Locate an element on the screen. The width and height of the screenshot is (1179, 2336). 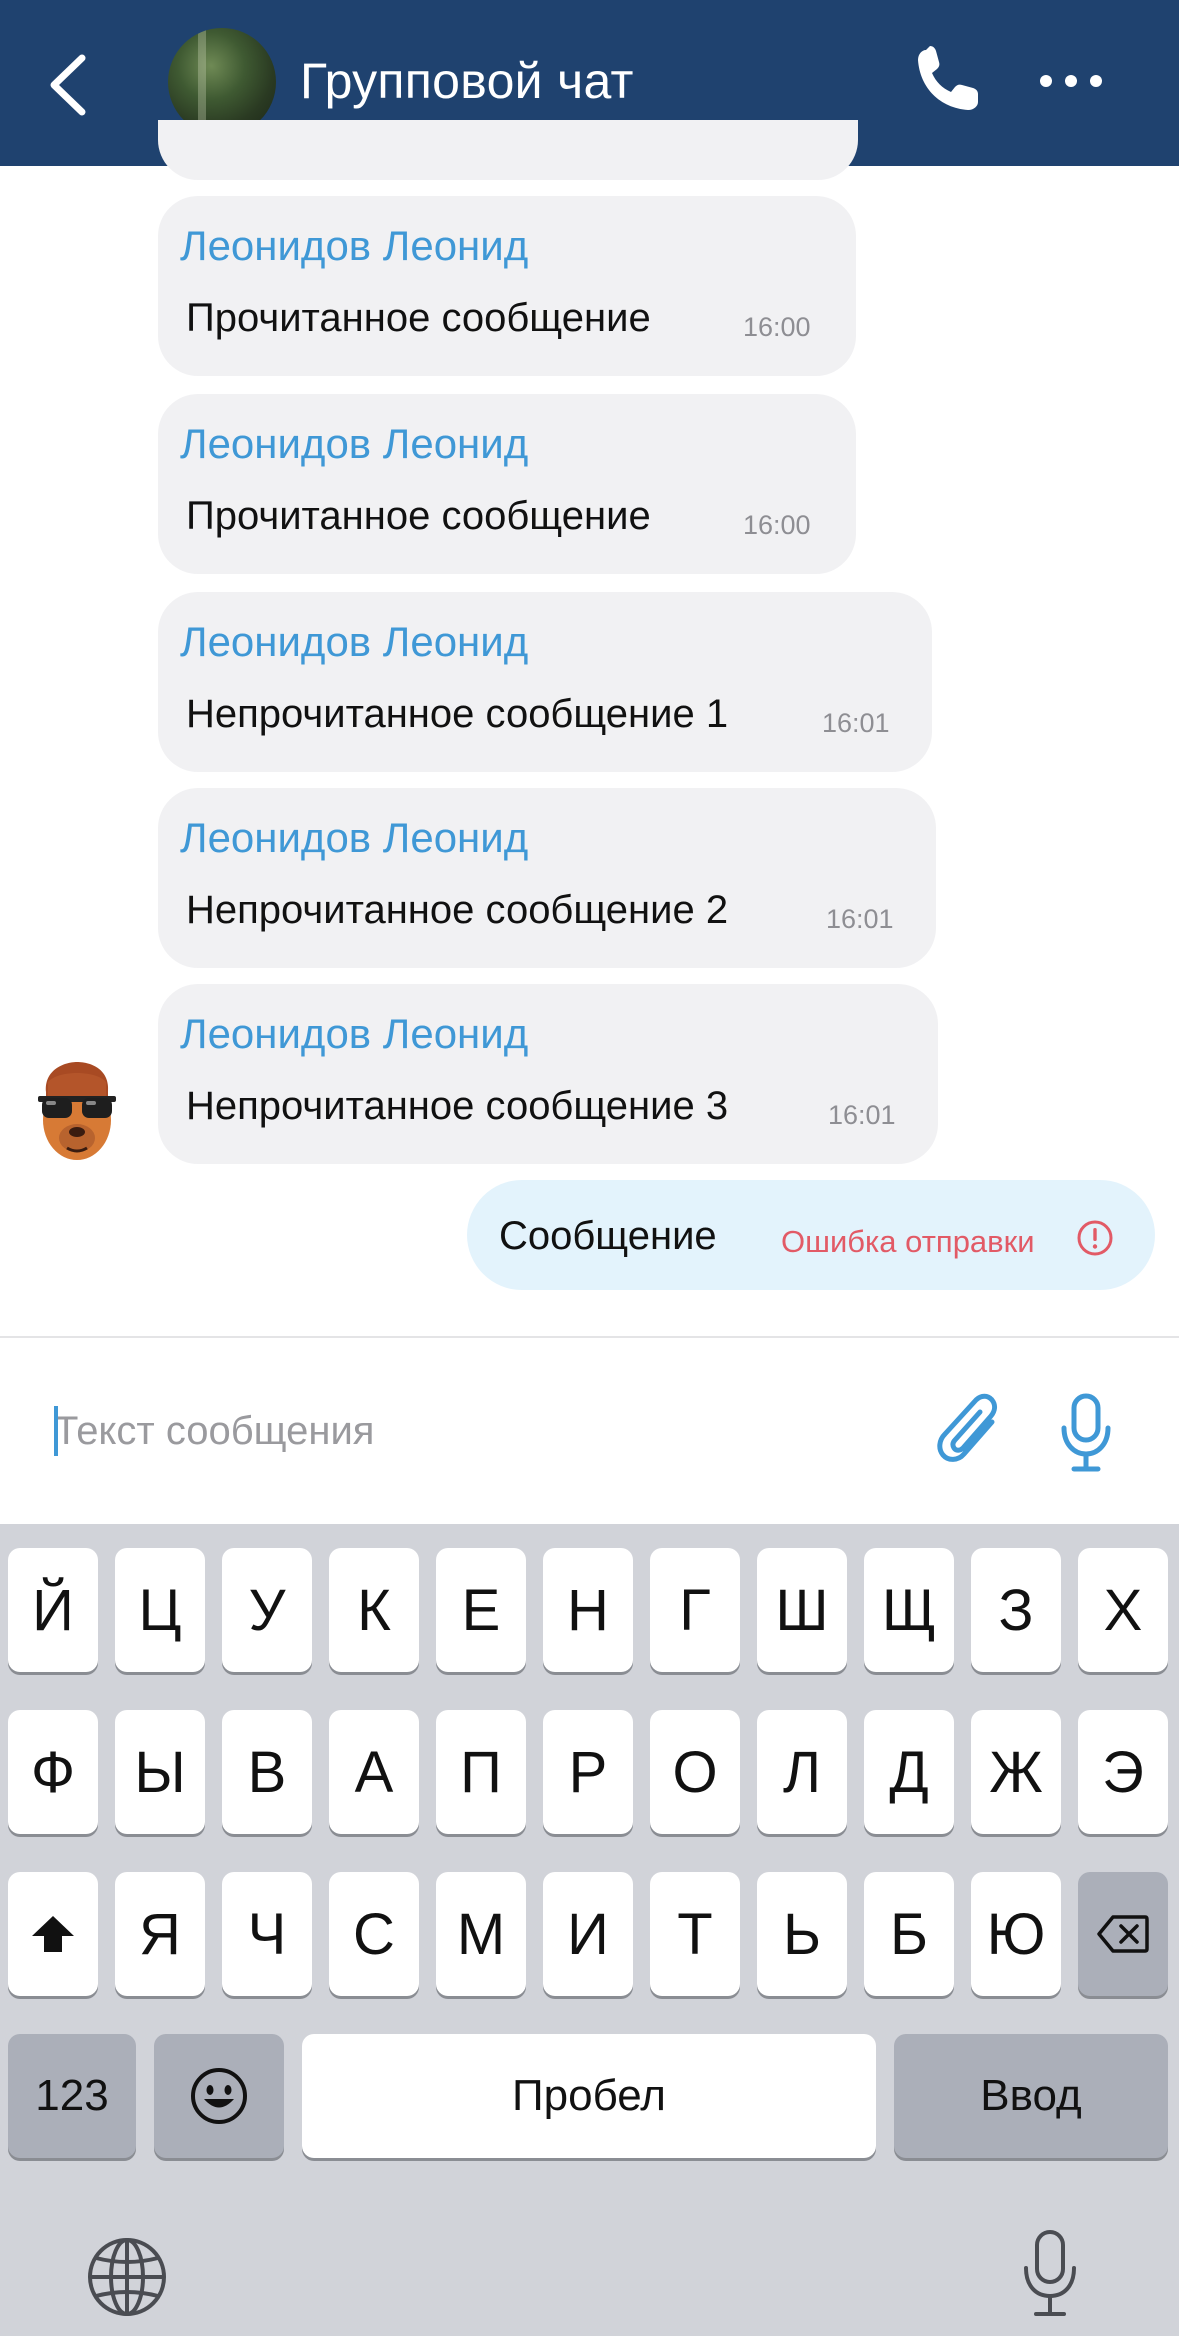
dictation-microphone-icon is located at coordinates (1050, 2274).